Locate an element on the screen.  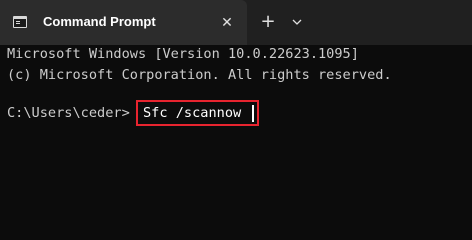
command-input: Sfc /scannow is located at coordinates (192, 113).